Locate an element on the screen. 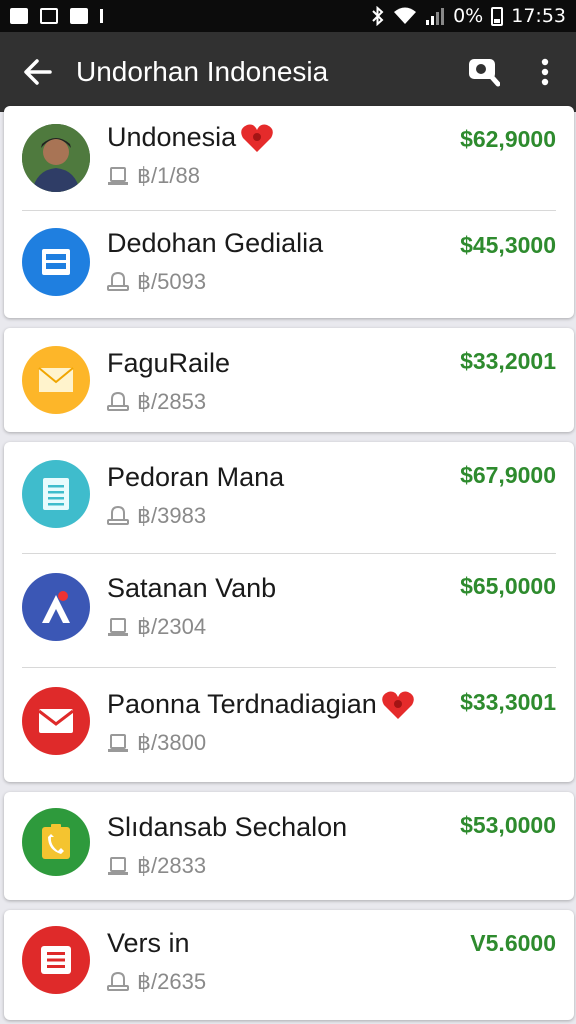  list-icon is located at coordinates (56, 960).